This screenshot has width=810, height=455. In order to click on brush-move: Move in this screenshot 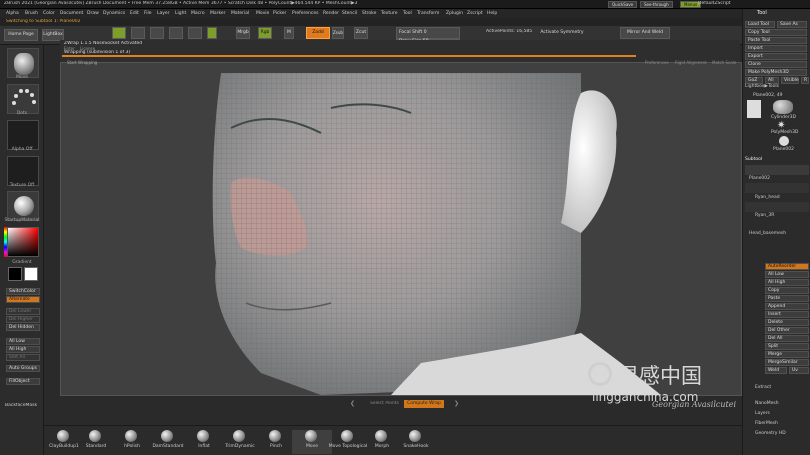, I will do `click(312, 442)`.